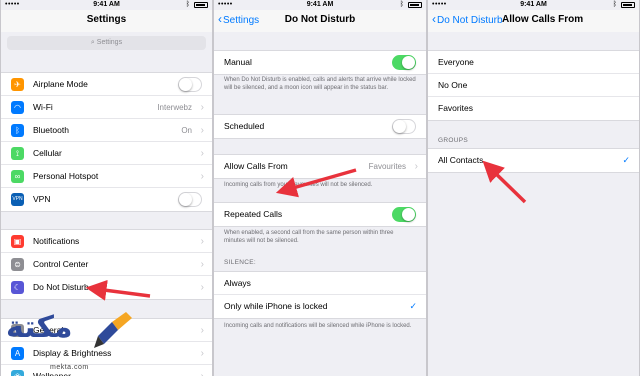 The image size is (640, 376). I want to click on nav-bar: ‹Settings Do Not Disturb, so click(320, 21).